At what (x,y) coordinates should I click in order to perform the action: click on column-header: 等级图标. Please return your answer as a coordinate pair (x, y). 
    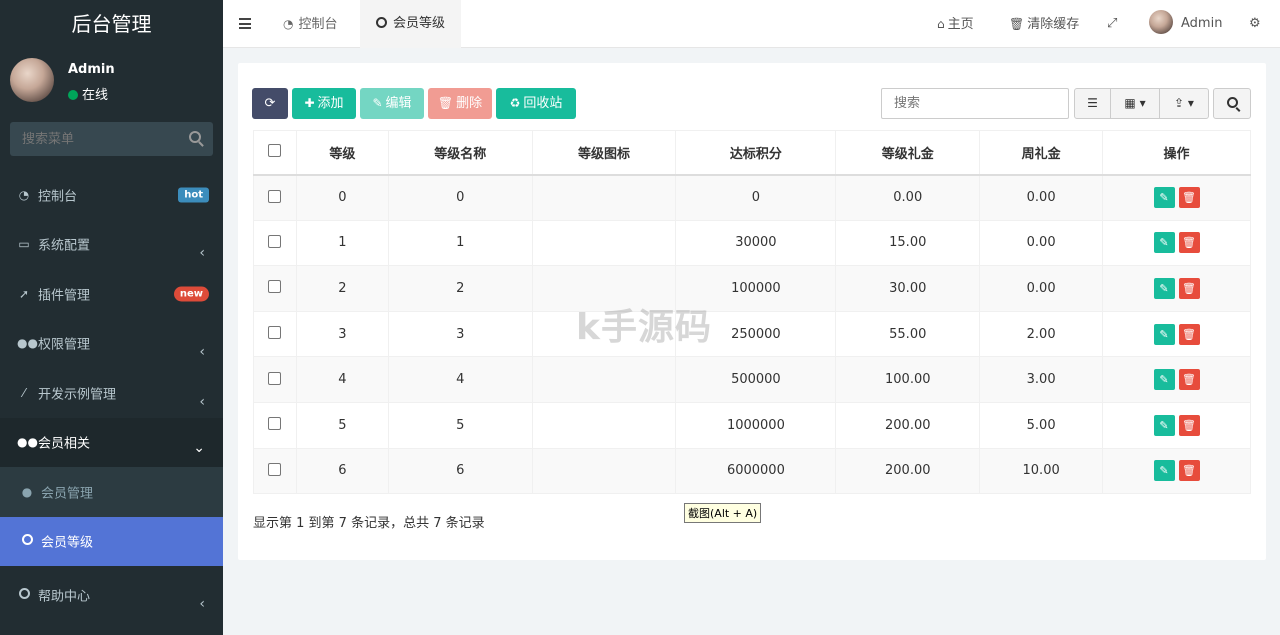
    Looking at the image, I should click on (604, 153).